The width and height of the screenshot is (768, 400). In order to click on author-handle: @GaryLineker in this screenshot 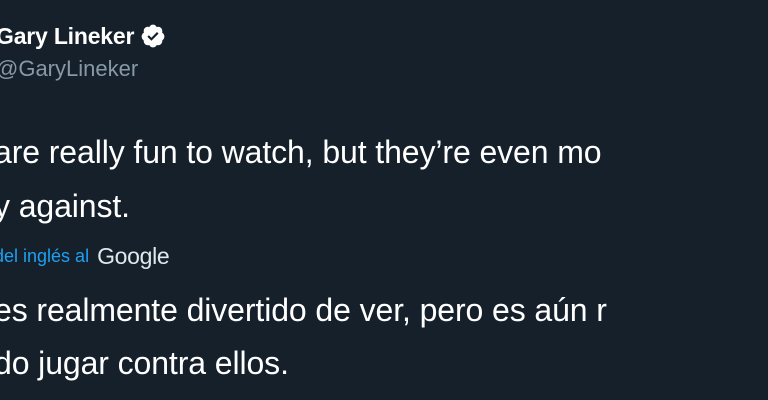, I will do `click(69, 69)`.